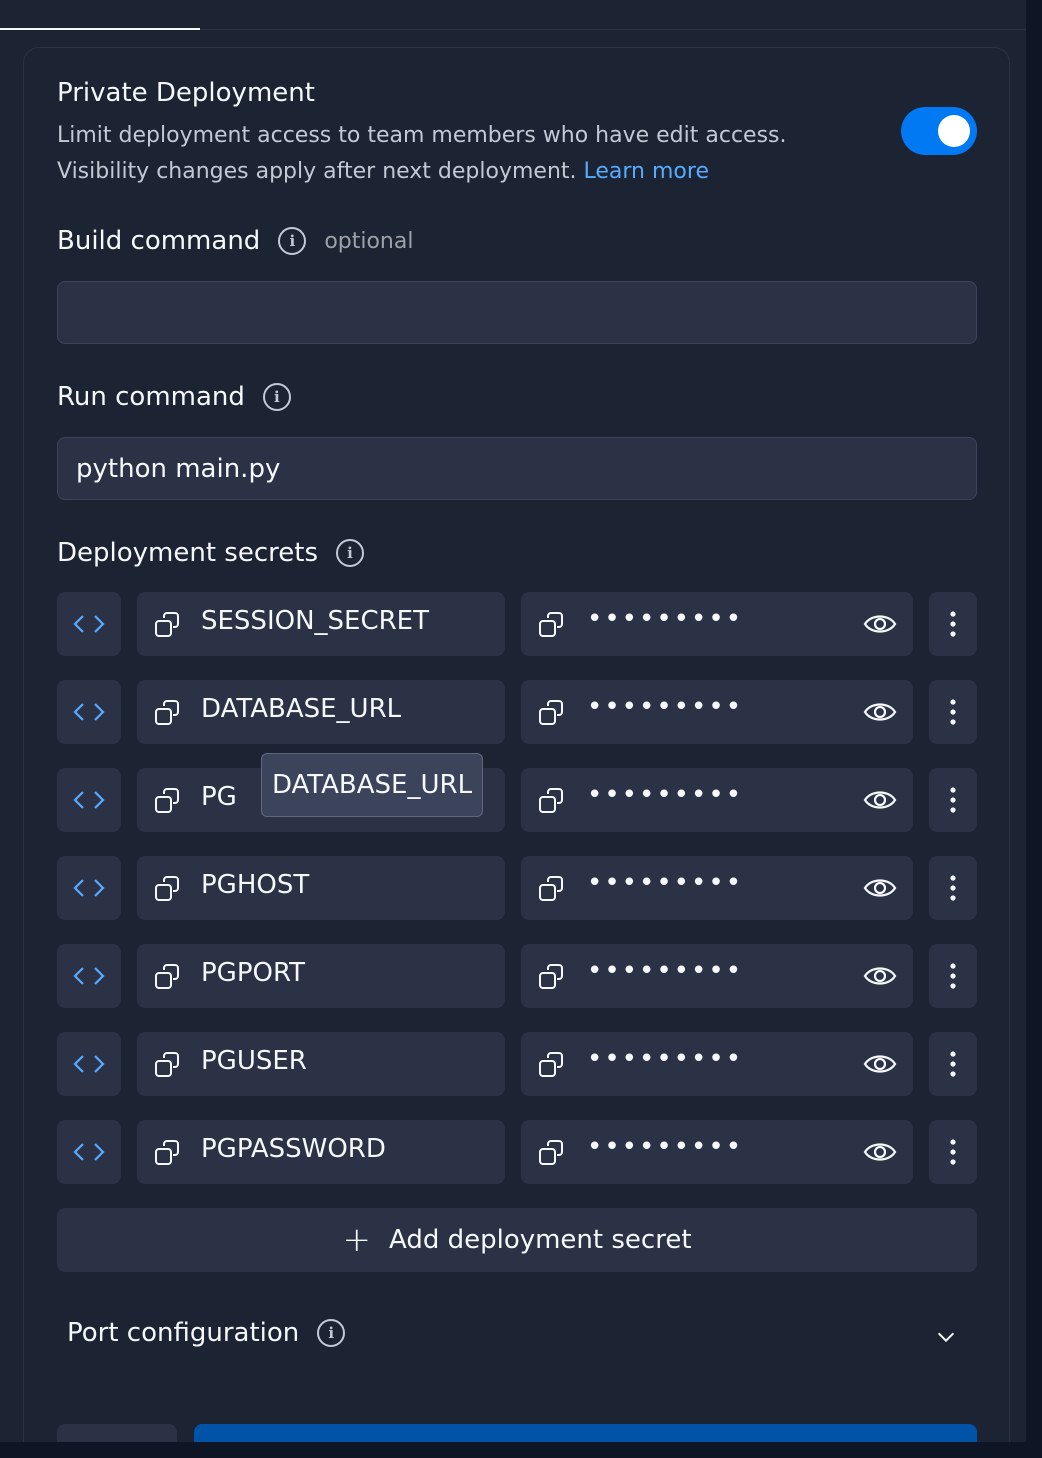 This screenshot has width=1042, height=1458. I want to click on secret-row: PGPASSWORD •••••••••, so click(517, 1152).